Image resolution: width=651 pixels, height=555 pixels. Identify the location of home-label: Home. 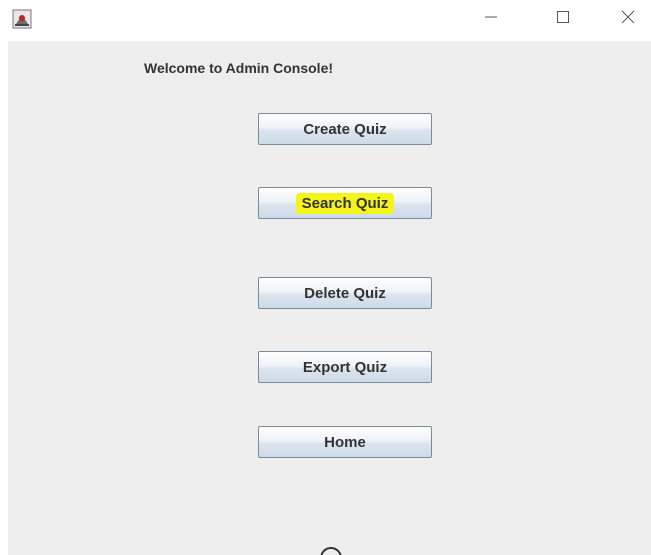
(345, 442).